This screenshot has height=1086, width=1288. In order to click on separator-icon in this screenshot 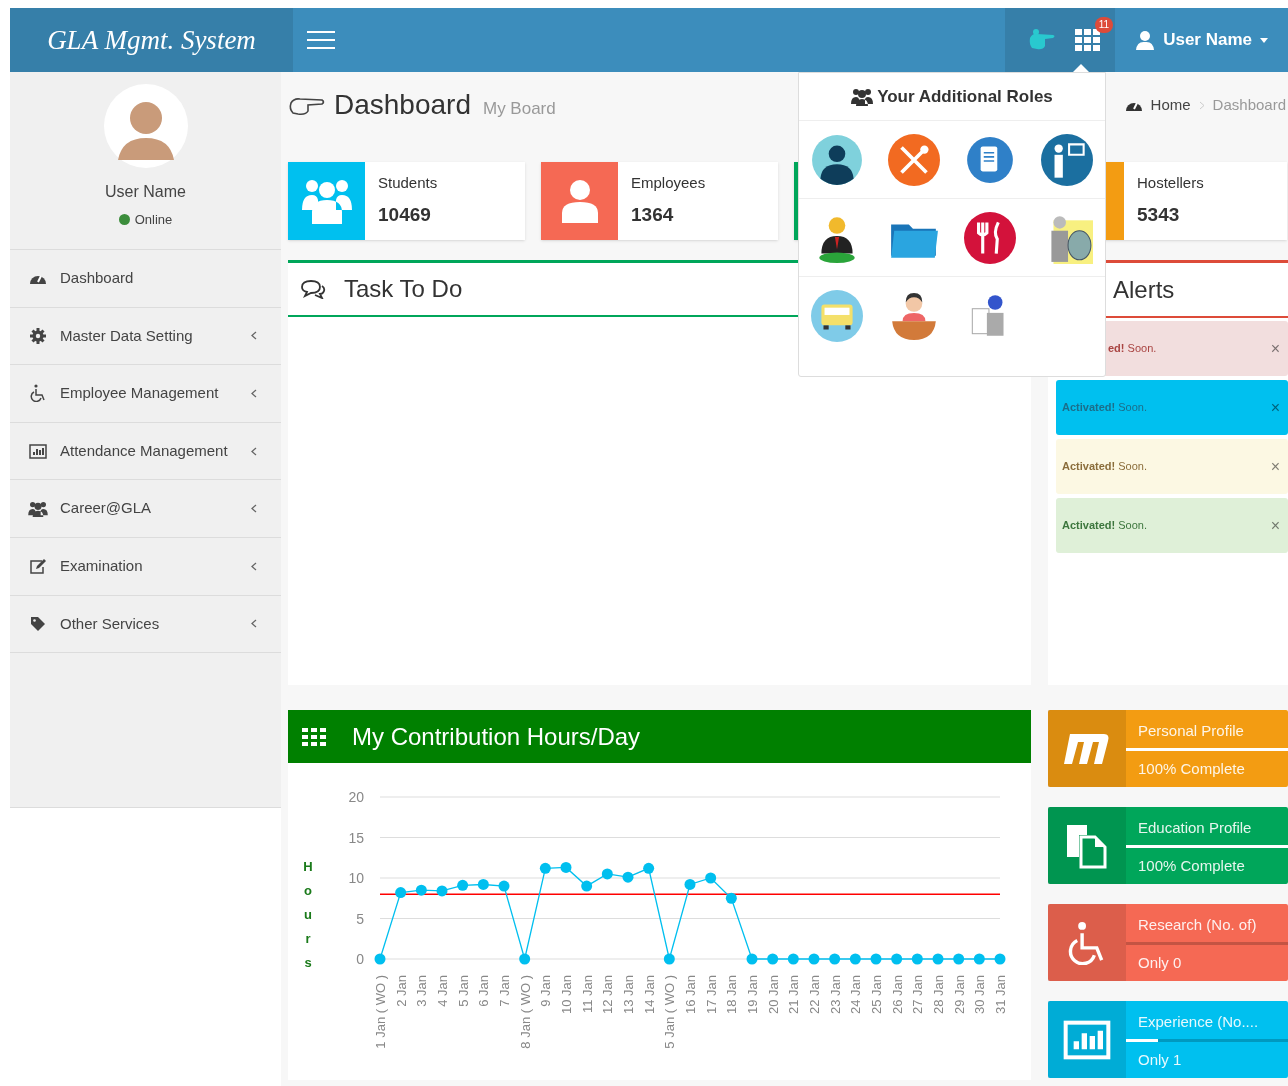, I will do `click(1201, 105)`.